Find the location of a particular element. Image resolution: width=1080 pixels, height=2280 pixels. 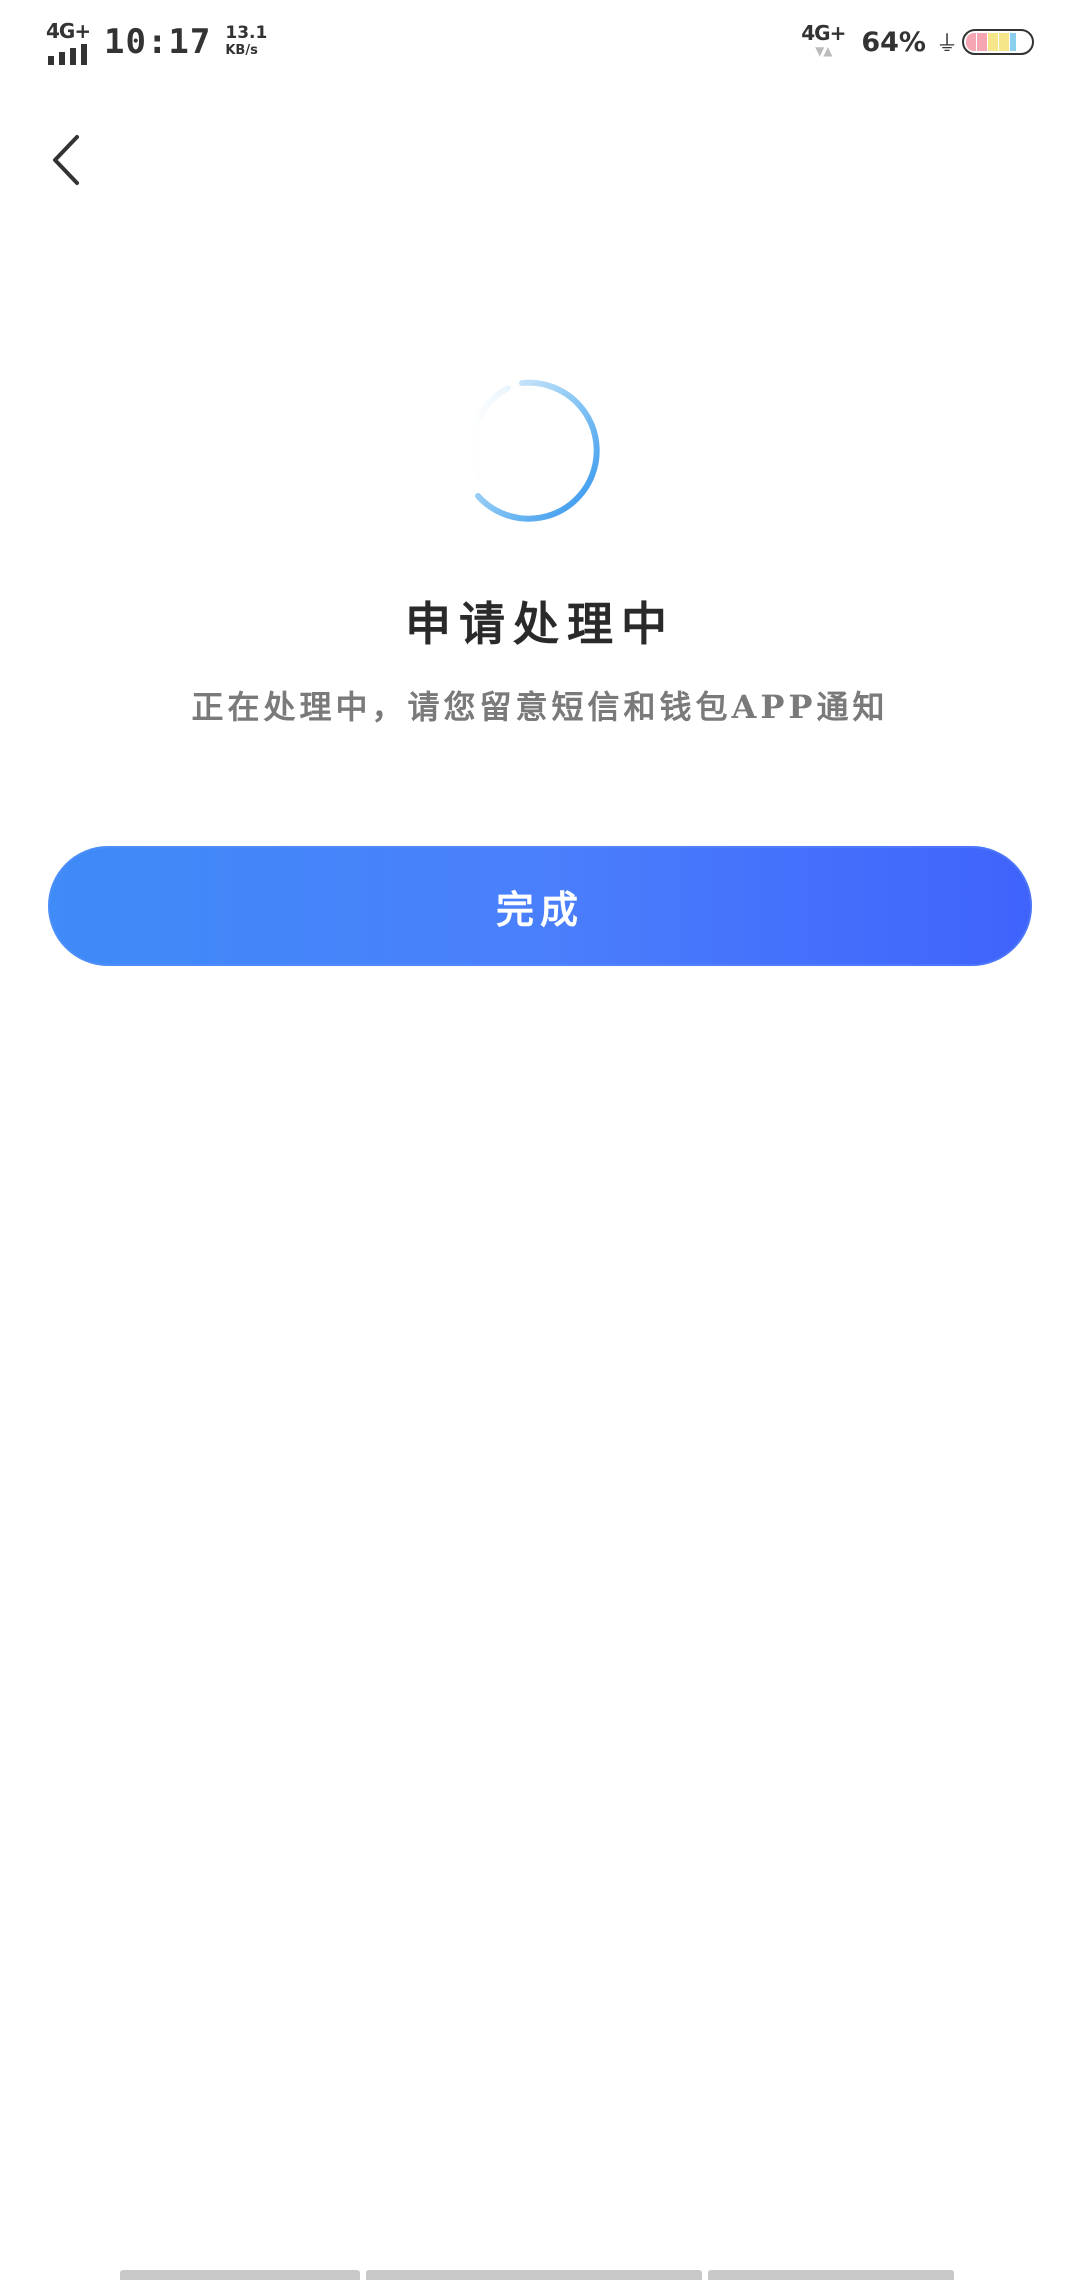

clock: 10:17 is located at coordinates (158, 42).